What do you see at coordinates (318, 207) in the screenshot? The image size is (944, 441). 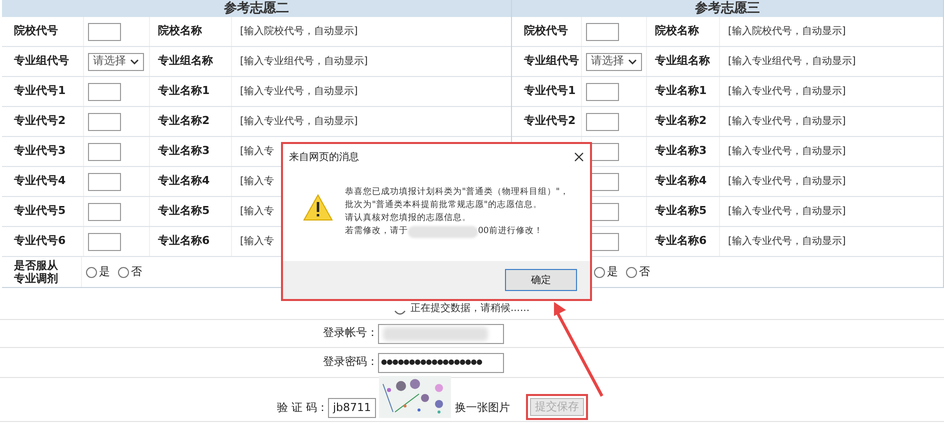 I see `warning-icon` at bounding box center [318, 207].